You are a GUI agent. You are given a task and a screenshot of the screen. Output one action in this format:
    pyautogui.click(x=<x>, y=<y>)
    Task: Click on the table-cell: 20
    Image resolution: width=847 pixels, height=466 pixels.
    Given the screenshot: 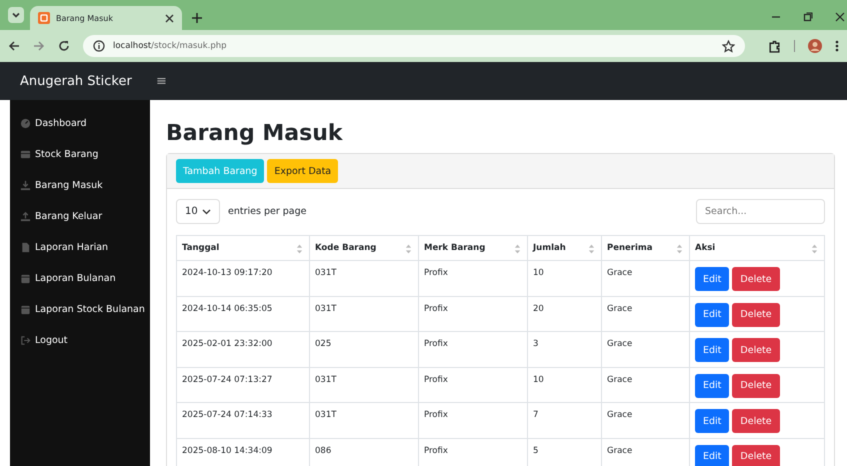 What is the action you would take?
    pyautogui.click(x=538, y=309)
    